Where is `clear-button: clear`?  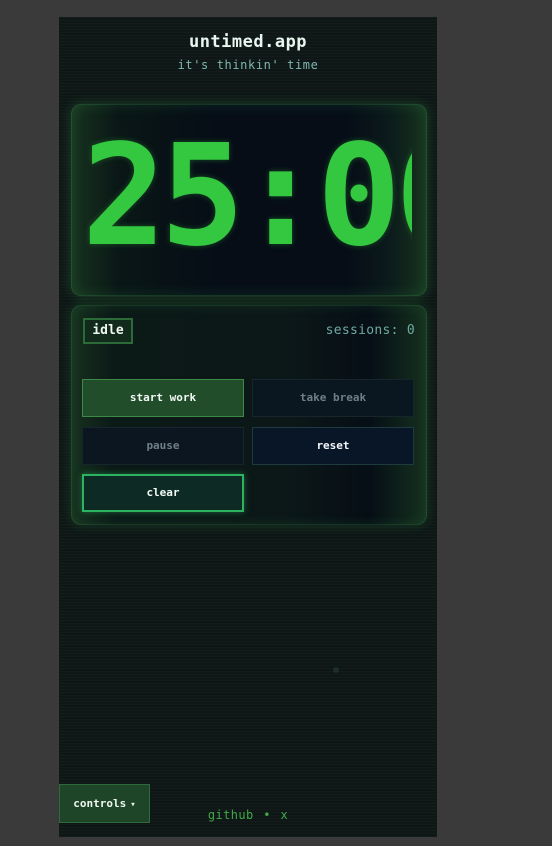
clear-button: clear is located at coordinates (163, 493).